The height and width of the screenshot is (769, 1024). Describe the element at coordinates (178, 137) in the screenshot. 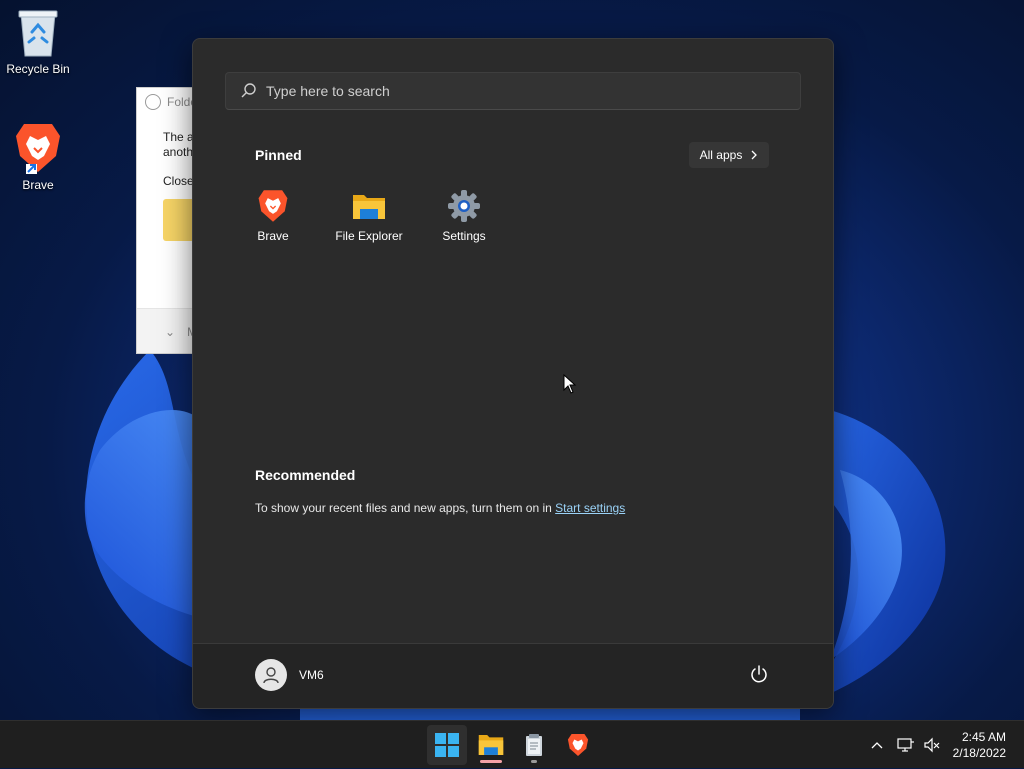

I see `dialog-message-line1: The a` at that location.